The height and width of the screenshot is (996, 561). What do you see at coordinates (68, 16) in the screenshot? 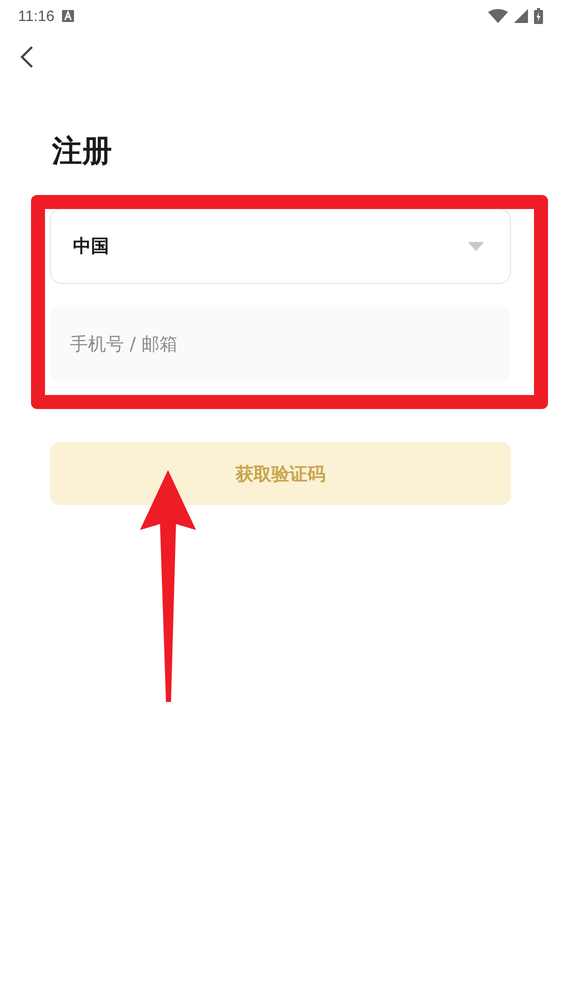
I see `notification-icon` at bounding box center [68, 16].